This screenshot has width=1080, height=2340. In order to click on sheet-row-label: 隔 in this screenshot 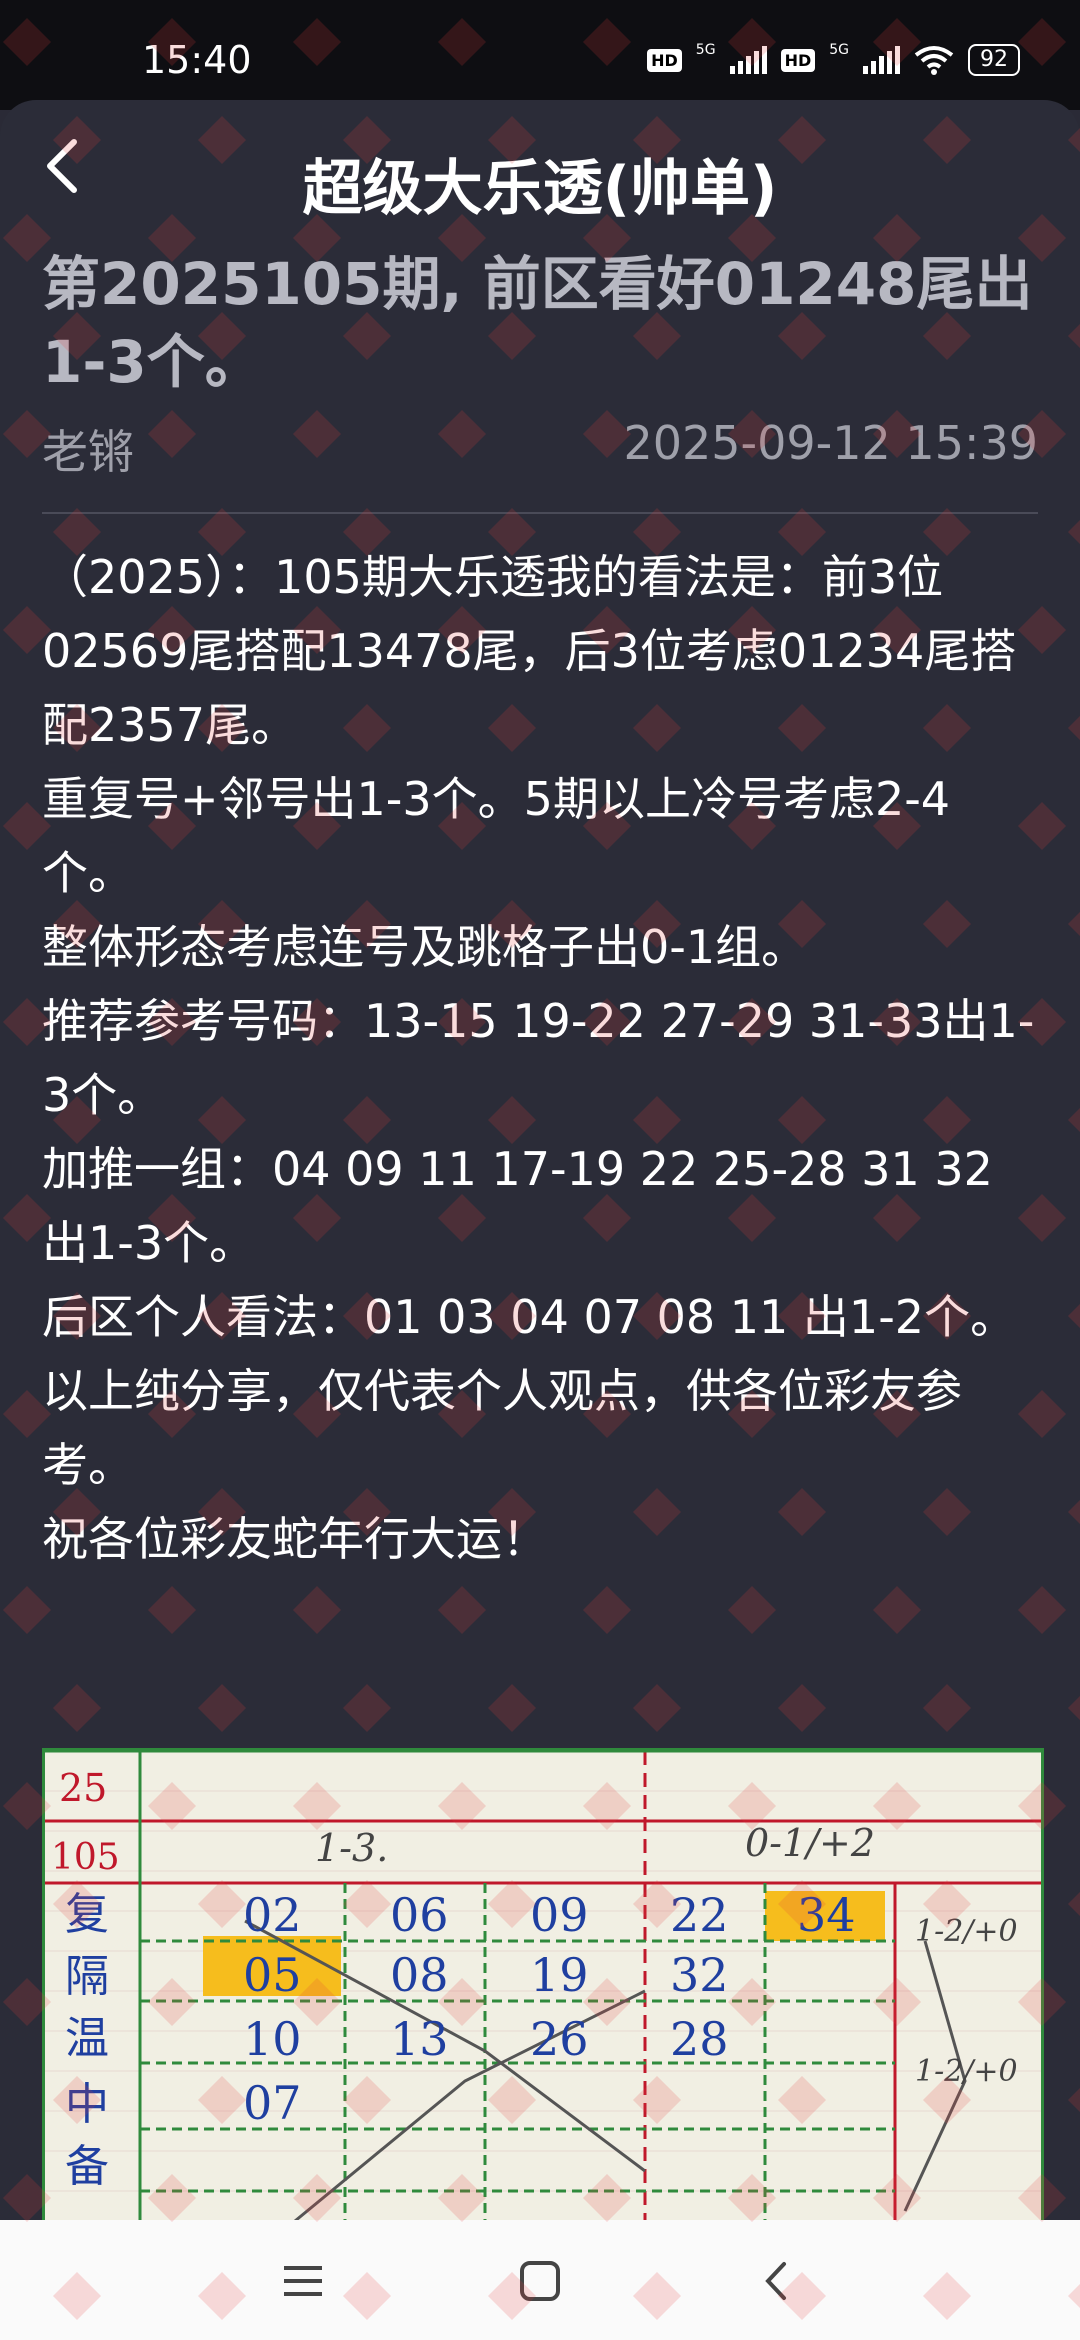, I will do `click(87, 1976)`.